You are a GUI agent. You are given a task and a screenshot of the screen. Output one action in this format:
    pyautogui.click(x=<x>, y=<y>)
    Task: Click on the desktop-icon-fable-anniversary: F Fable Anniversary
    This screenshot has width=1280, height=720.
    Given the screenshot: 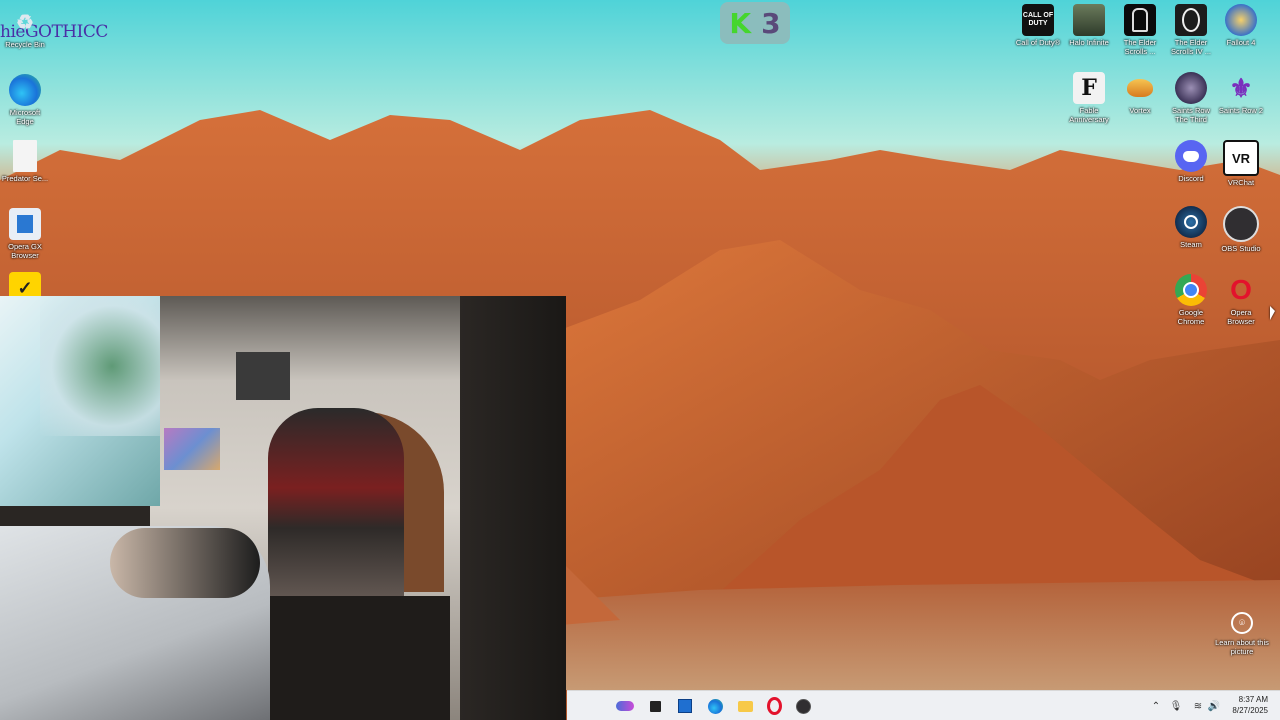 What is the action you would take?
    pyautogui.click(x=1089, y=98)
    